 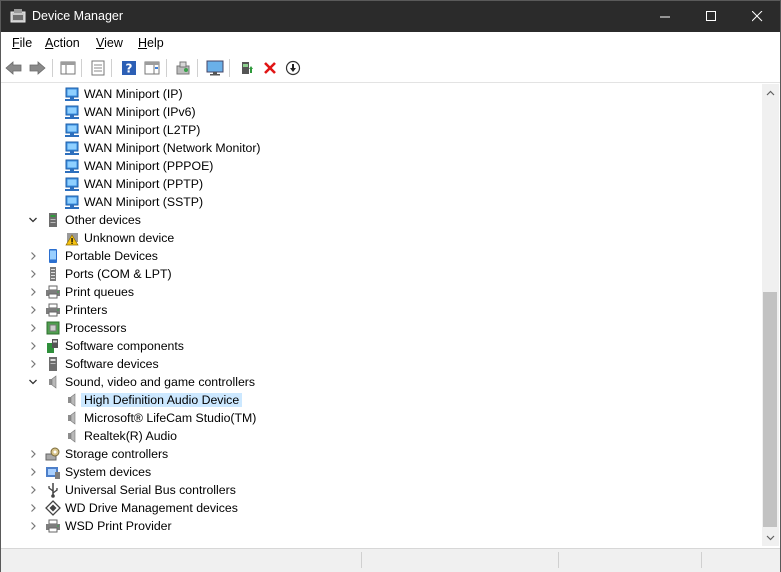 I want to click on tree-item-label: WSD Print Provider, so click(x=118, y=526).